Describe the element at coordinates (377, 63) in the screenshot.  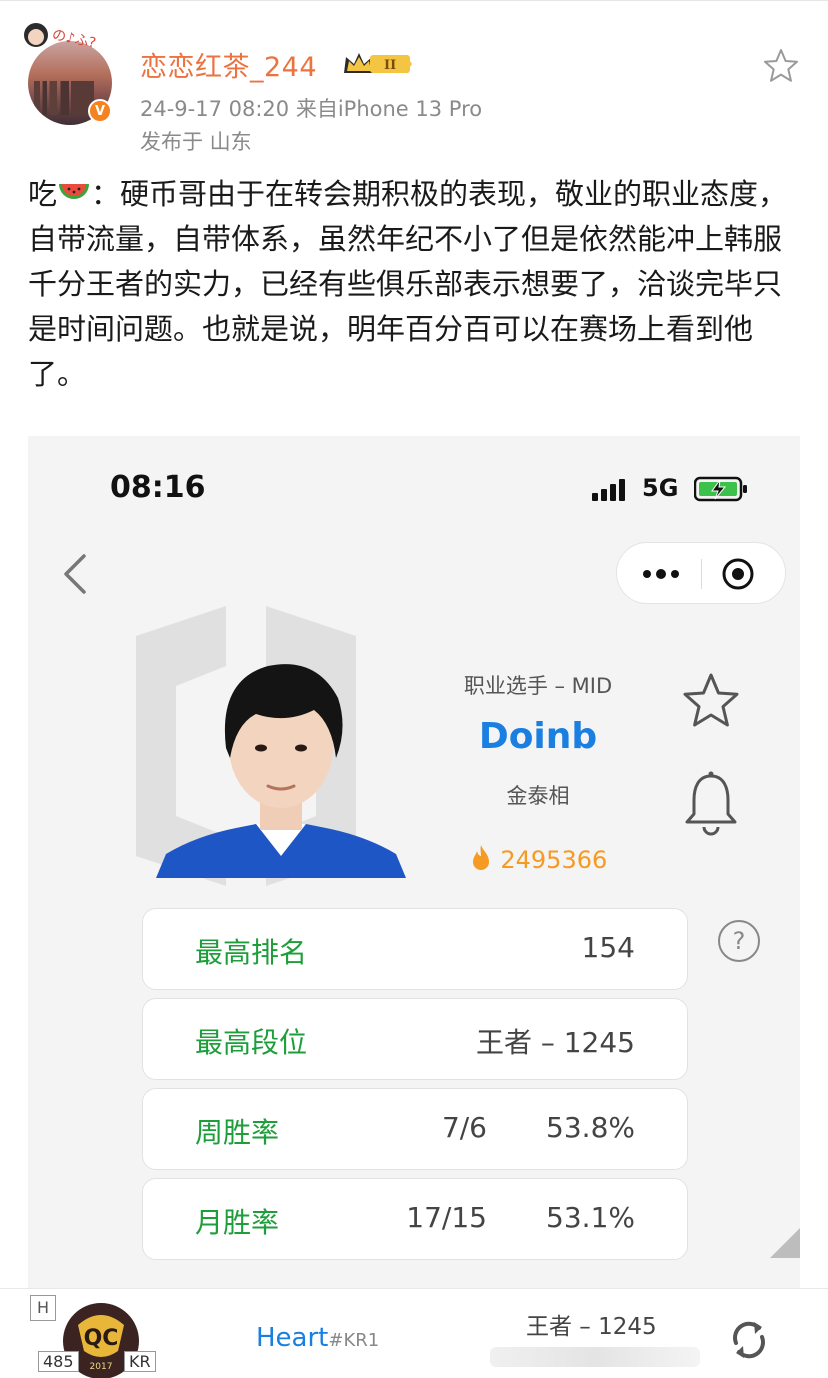
I see `vip-crown-icon: II` at that location.